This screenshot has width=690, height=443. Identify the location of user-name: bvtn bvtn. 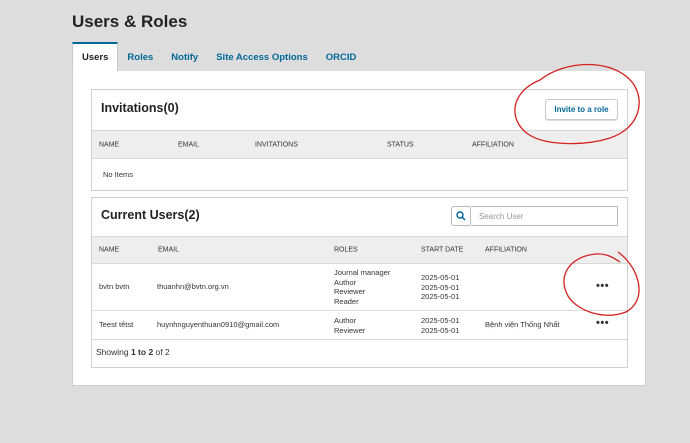
(114, 286).